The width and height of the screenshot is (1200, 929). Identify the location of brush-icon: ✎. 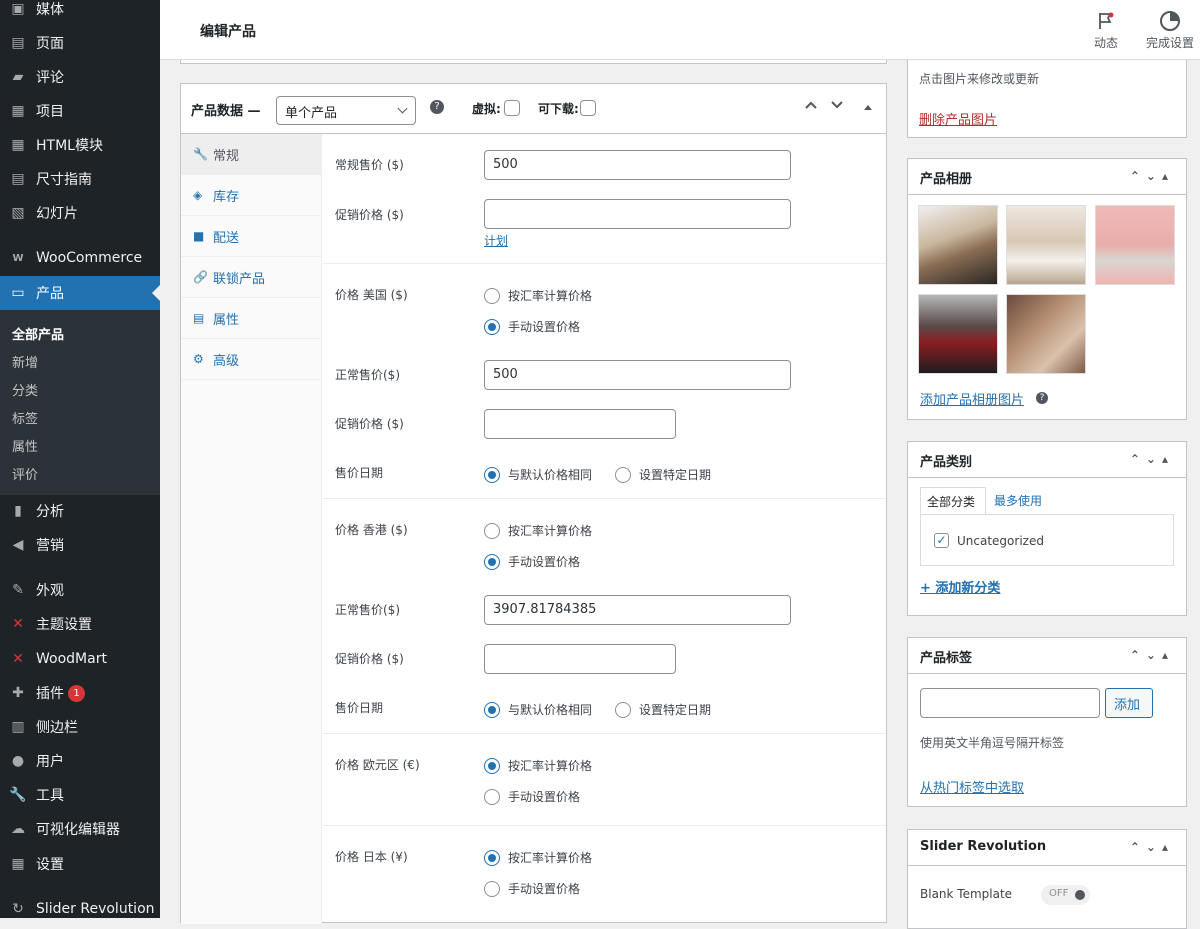
(18, 590).